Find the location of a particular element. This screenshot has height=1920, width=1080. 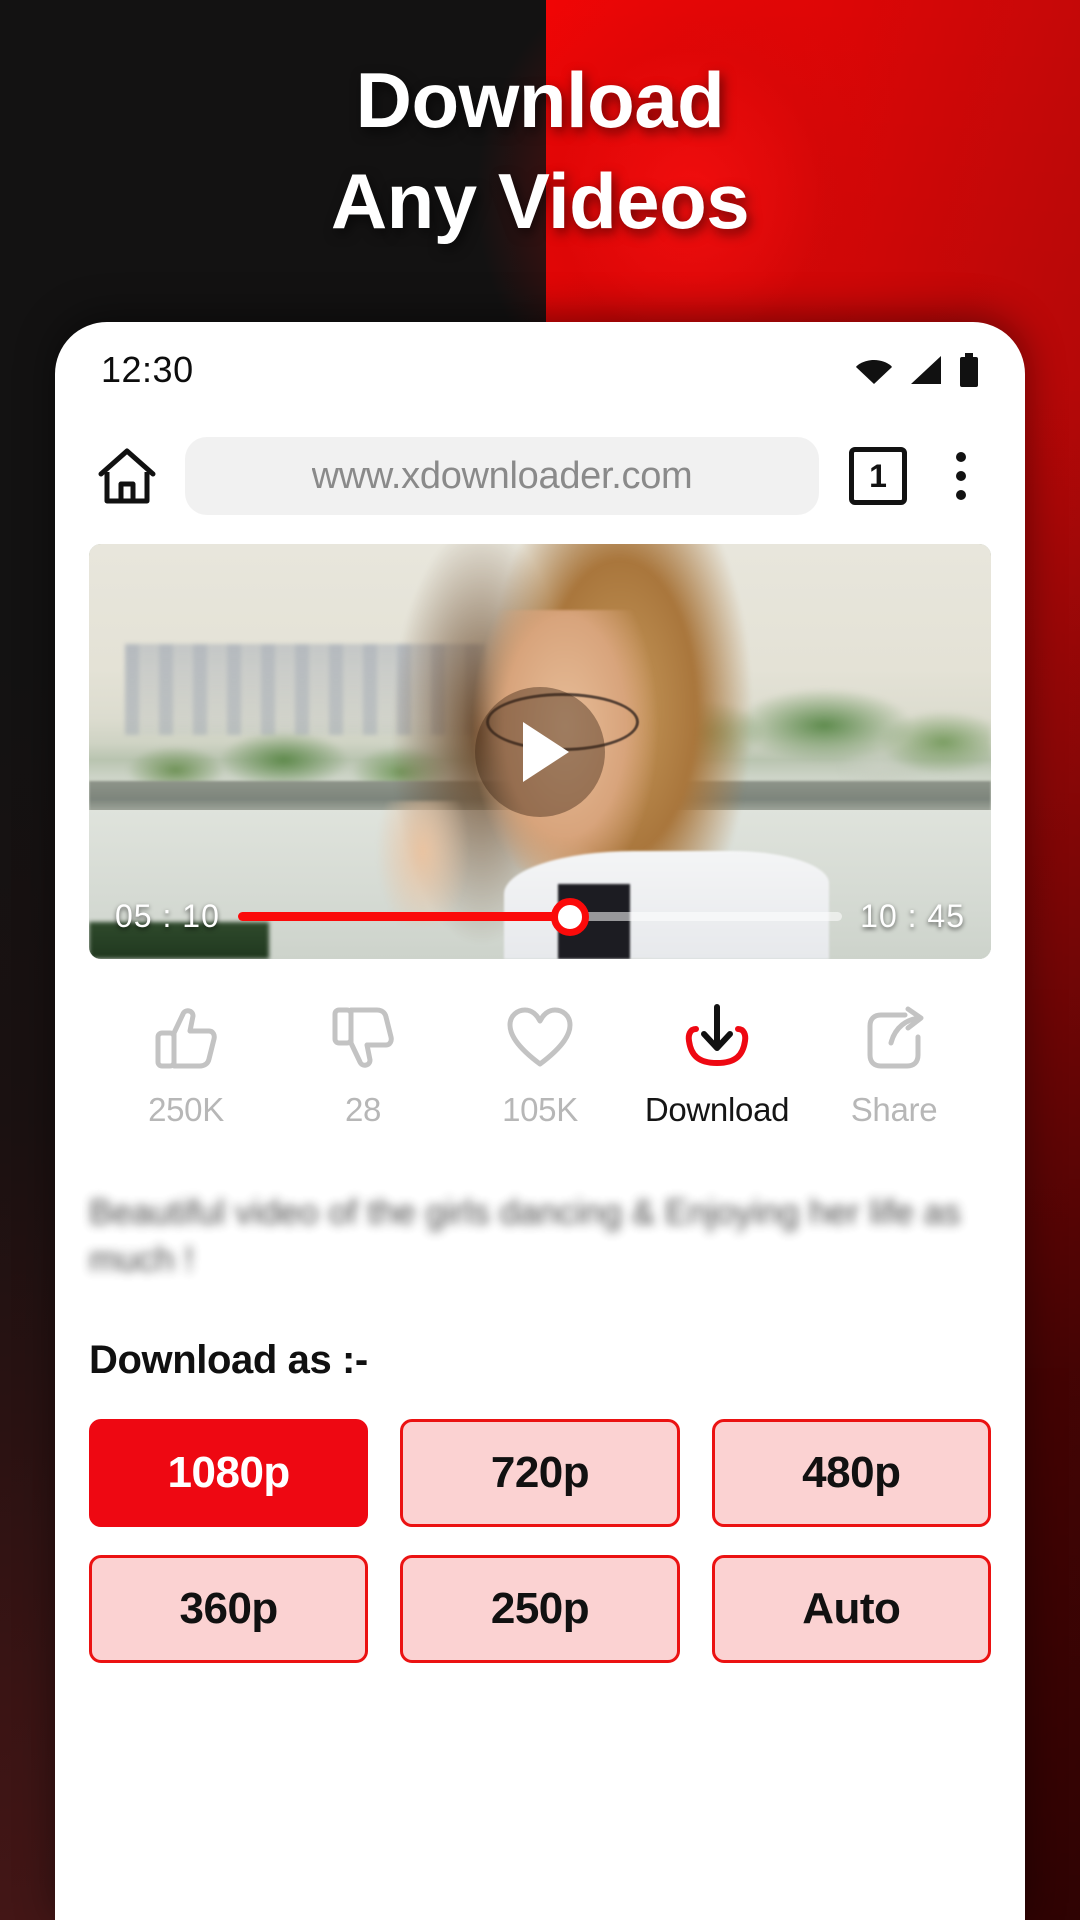

action-row: 250K 28 105K Download Share is located at coordinates (540, 1044).